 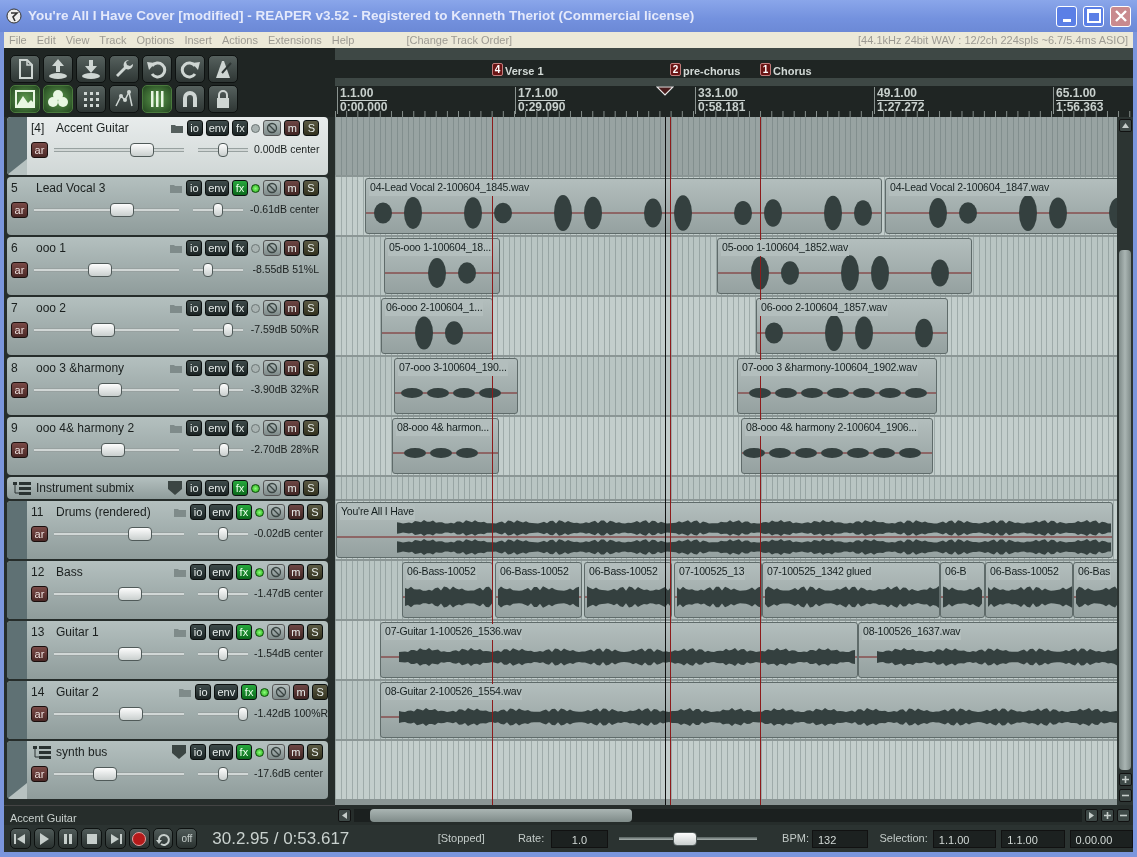 I want to click on timeline-ruler: 1.1.00 0:00.000 17.1.00 0:29.090 33.1.00 0:58.181 49.1.00 1:27.272 65.1.00 1:56.363, so click(x=734, y=101).